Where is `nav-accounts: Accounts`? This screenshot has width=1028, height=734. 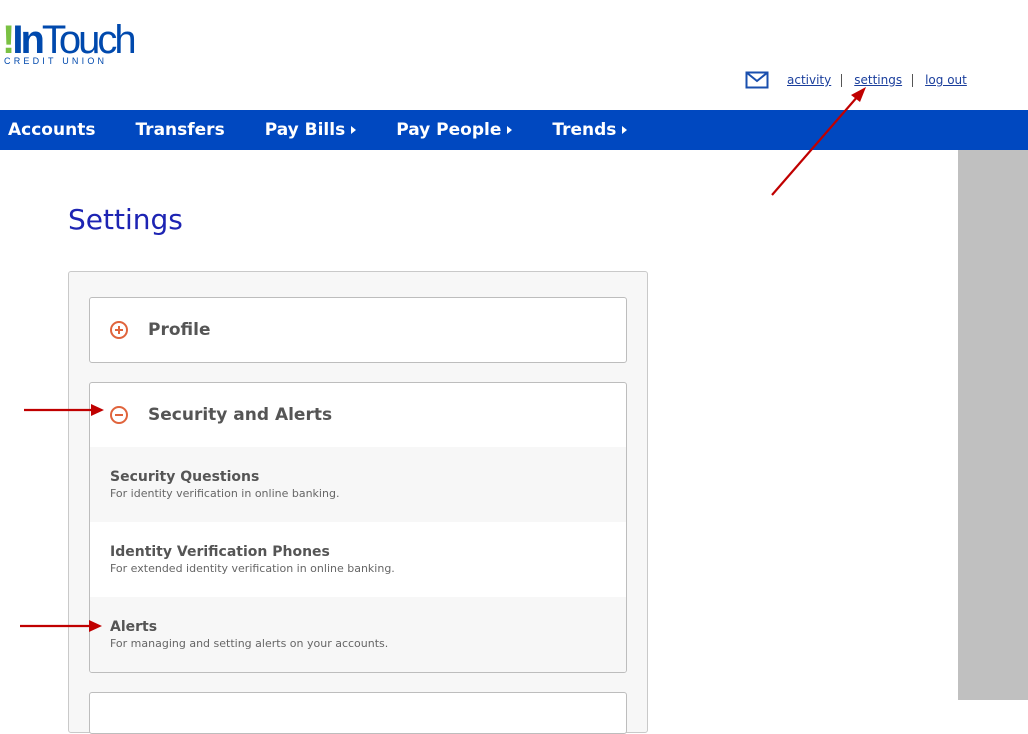
nav-accounts: Accounts is located at coordinates (51, 130).